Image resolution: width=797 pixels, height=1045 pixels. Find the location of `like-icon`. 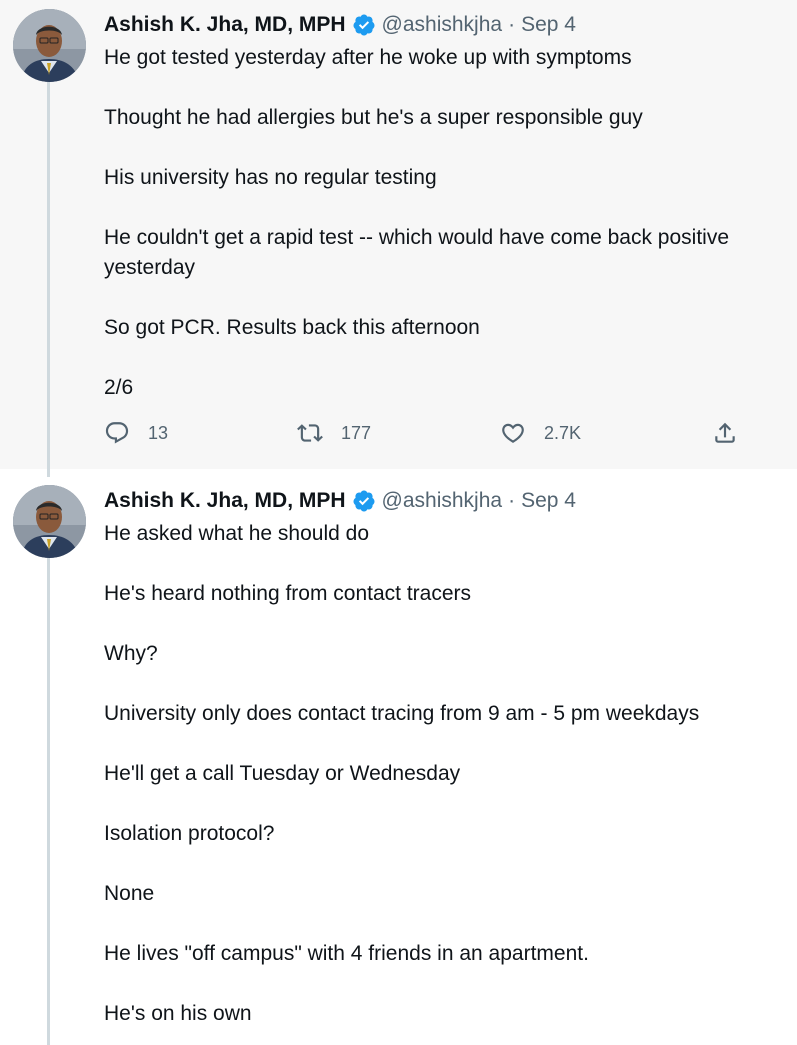

like-icon is located at coordinates (513, 433).